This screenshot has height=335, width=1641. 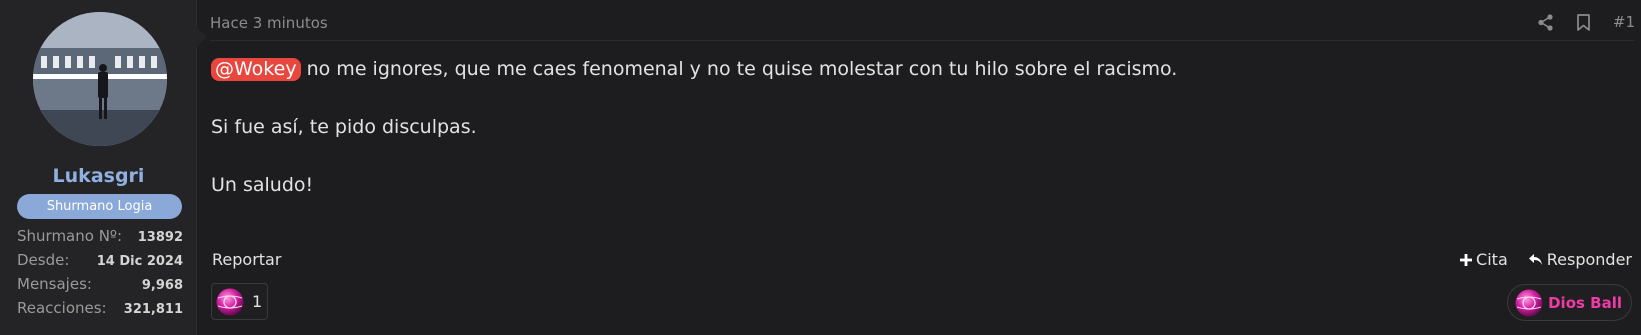 I want to click on quote-button: Cita, so click(x=1484, y=259).